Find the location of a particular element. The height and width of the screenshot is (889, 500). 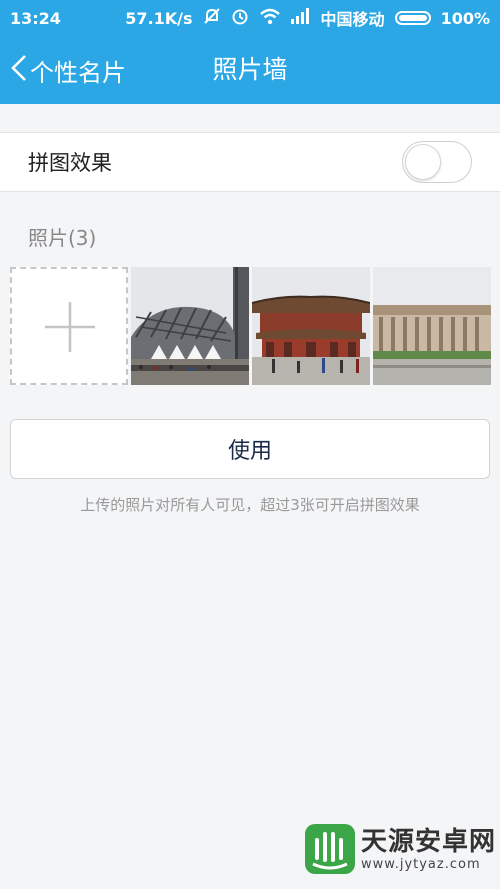

add-photo-button is located at coordinates (69, 326).